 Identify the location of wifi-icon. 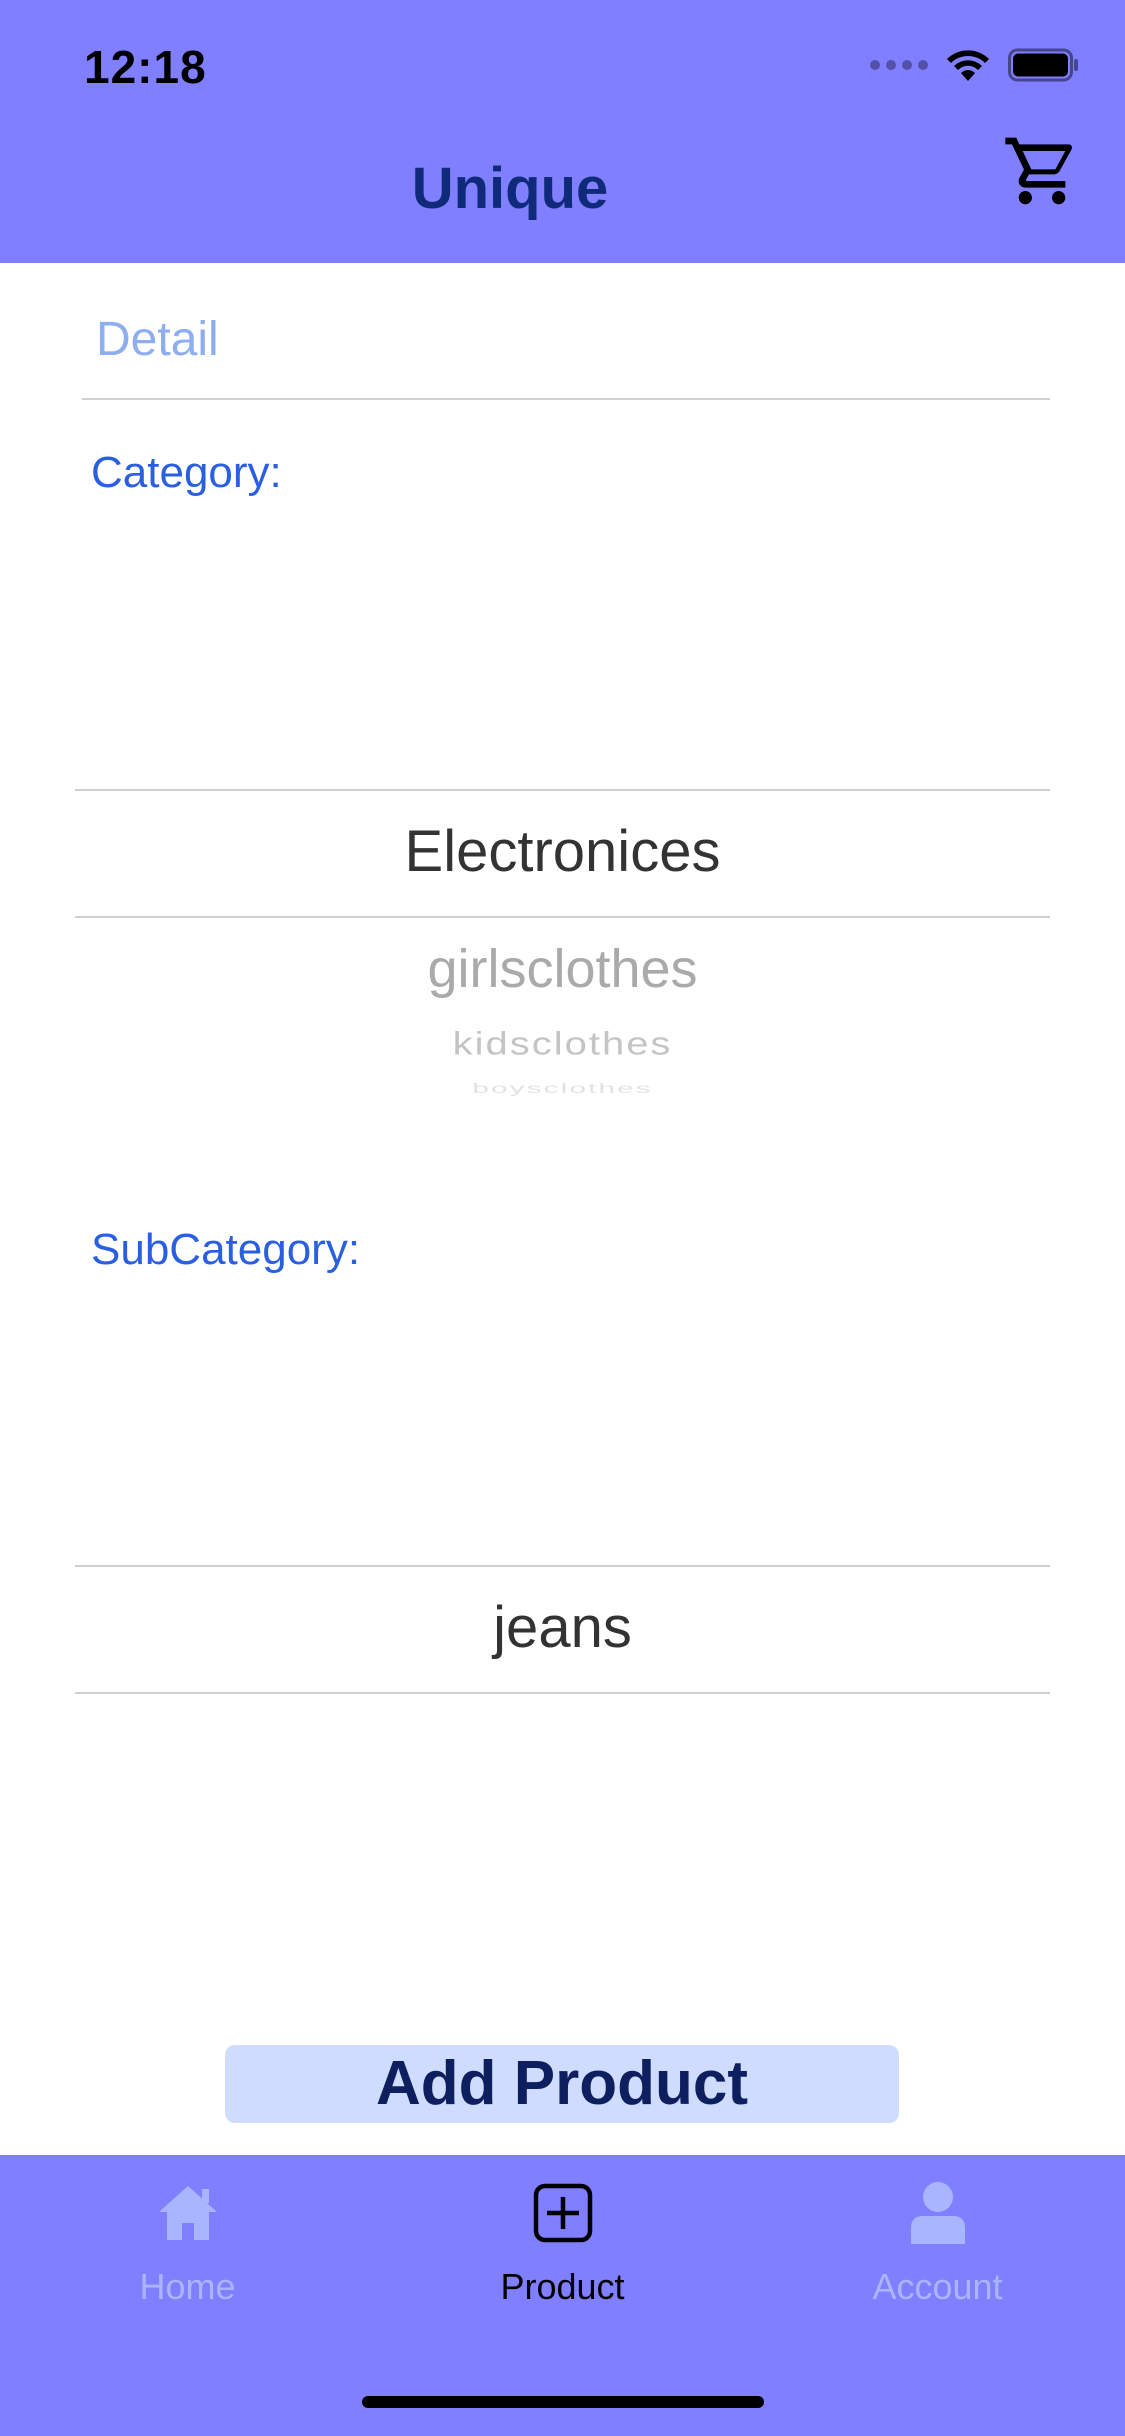
(968, 65).